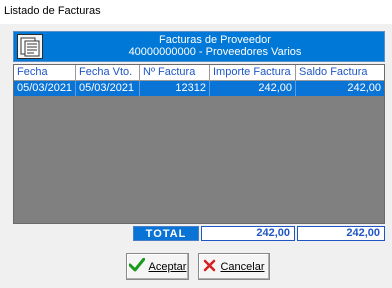 The width and height of the screenshot is (392, 288). What do you see at coordinates (175, 88) in the screenshot?
I see `cell-numero-factura: 12312` at bounding box center [175, 88].